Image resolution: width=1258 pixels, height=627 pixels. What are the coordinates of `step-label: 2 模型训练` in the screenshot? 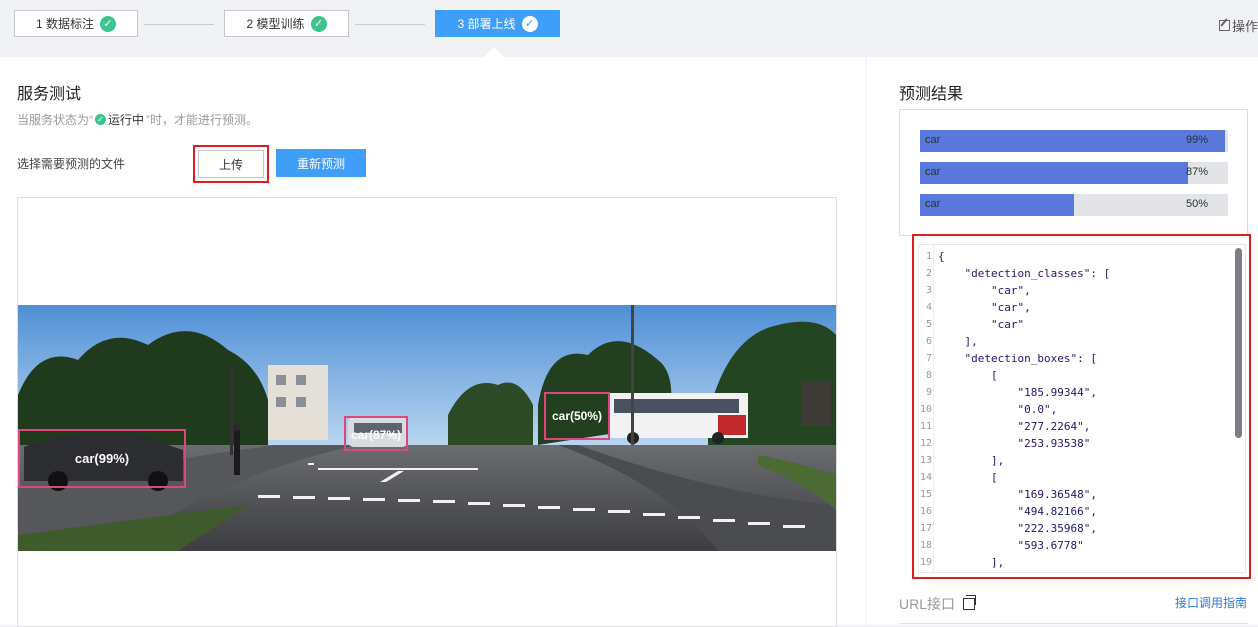 It's located at (275, 24).